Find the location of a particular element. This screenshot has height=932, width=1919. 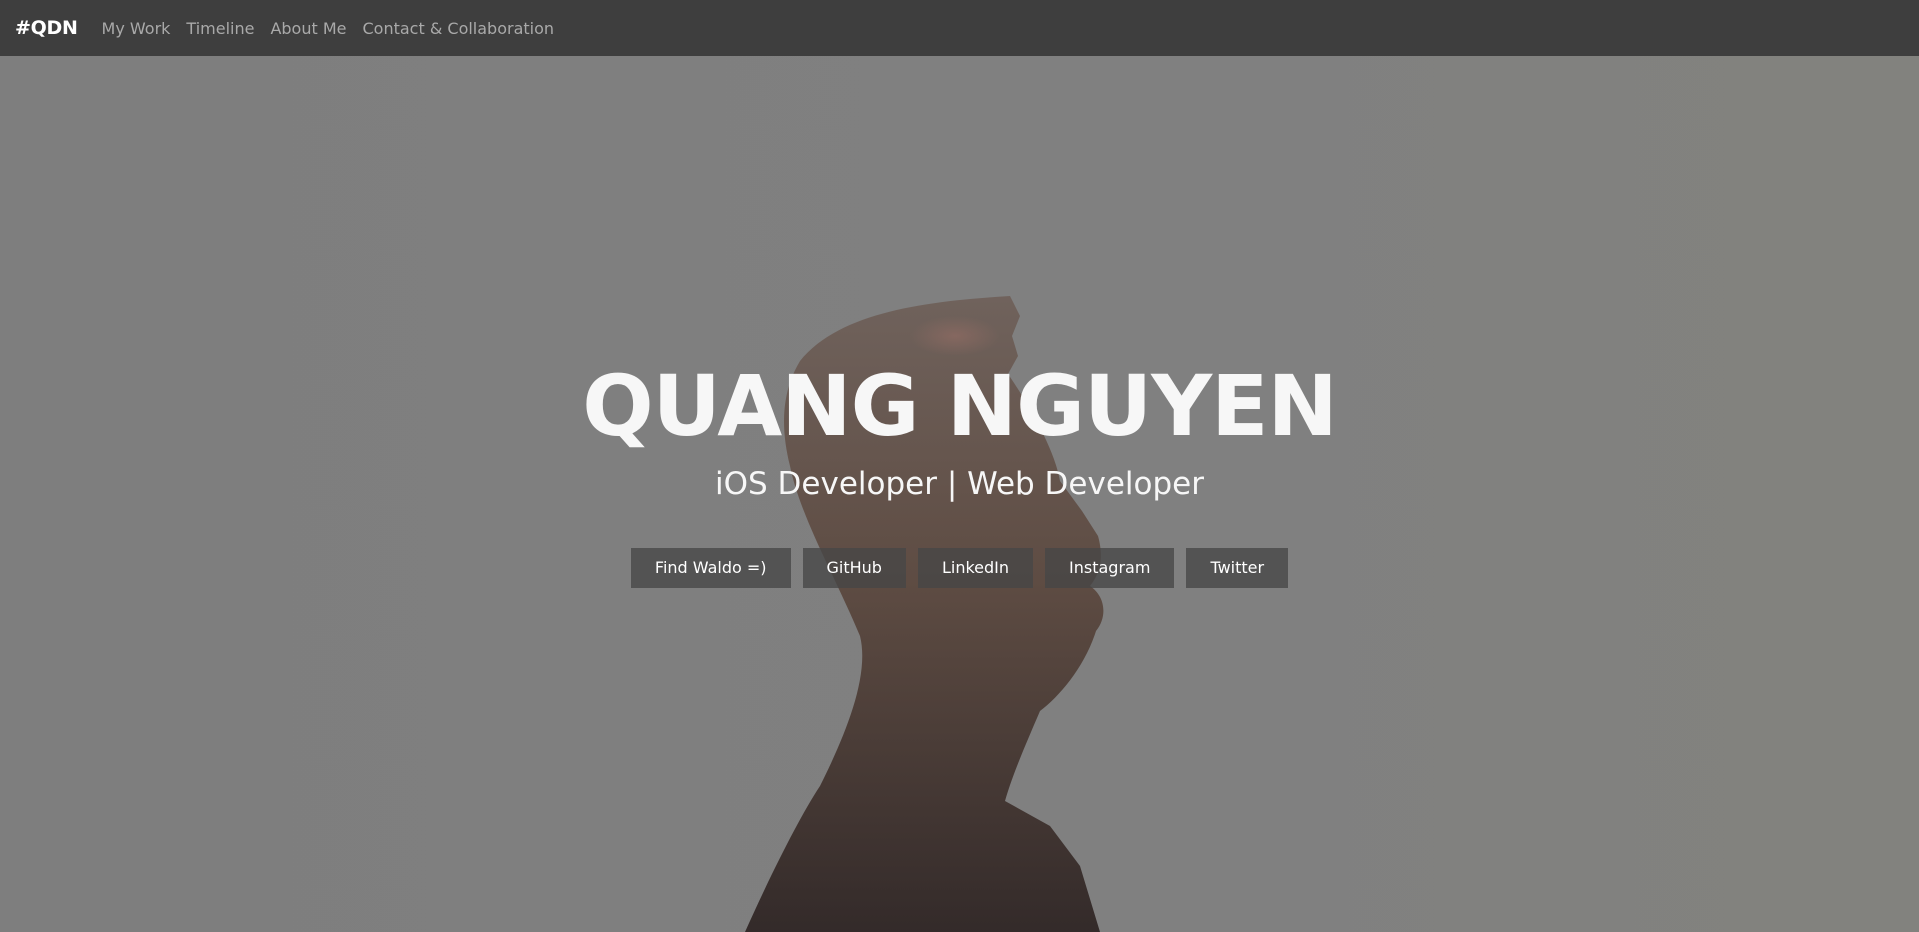

find-waldo-button: Find Waldo =) is located at coordinates (710, 568).